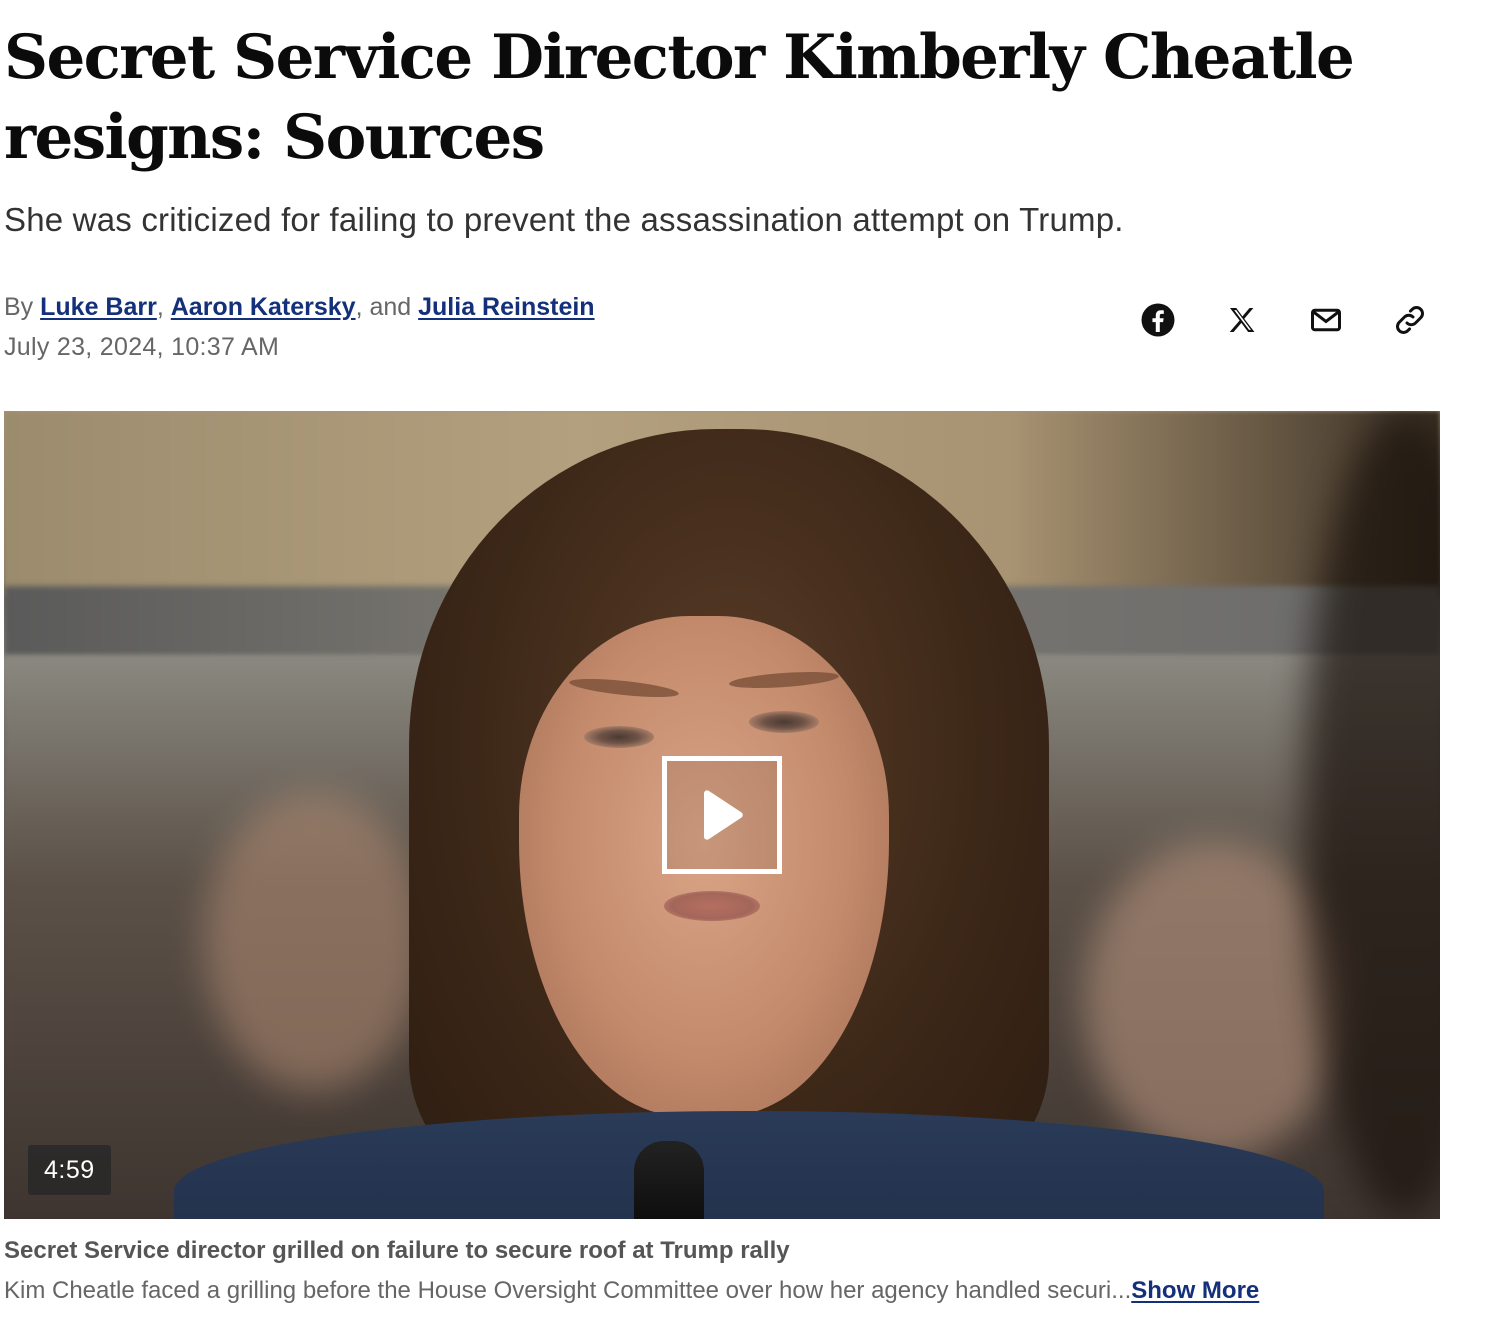  What do you see at coordinates (1284, 320) in the screenshot?
I see `share-bar` at bounding box center [1284, 320].